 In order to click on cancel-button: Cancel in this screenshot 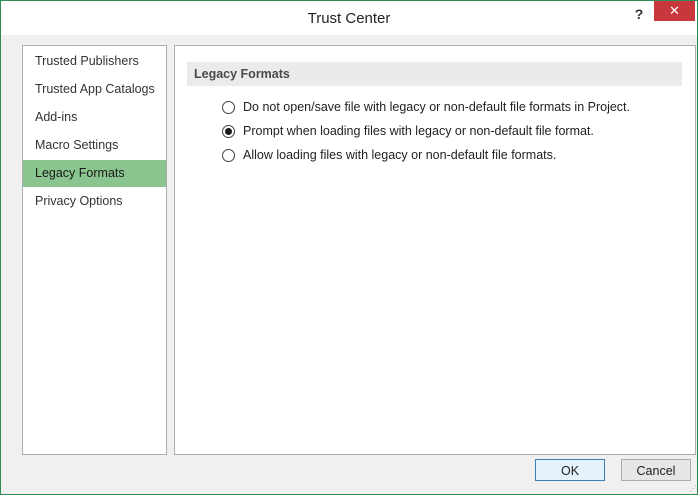, I will do `click(656, 470)`.